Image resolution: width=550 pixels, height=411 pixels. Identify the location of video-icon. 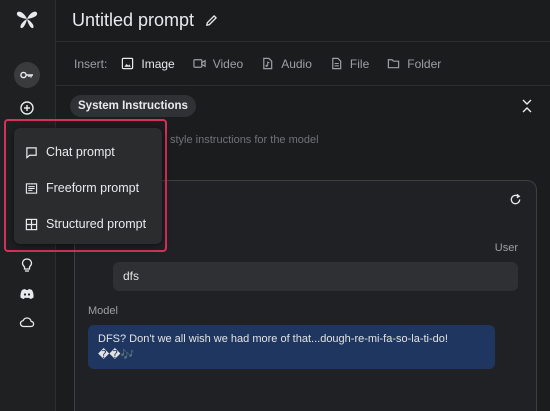
(199, 63).